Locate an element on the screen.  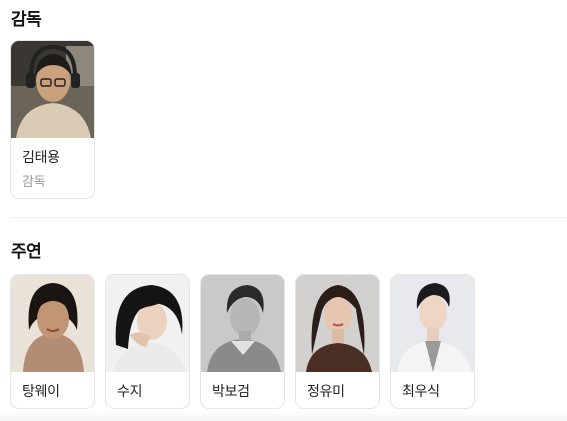
person-card-cast: 정유미 is located at coordinates (337, 341).